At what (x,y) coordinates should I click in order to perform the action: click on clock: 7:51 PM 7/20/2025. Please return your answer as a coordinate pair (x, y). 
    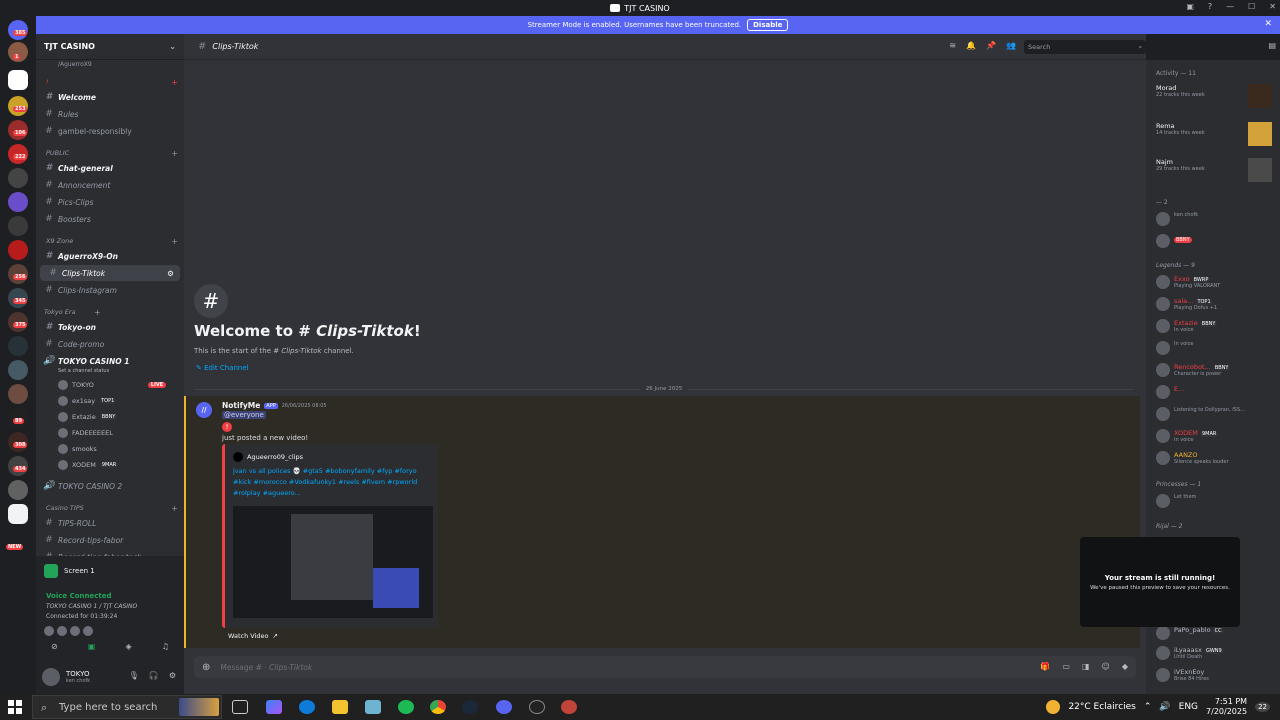
    Looking at the image, I should click on (1226, 707).